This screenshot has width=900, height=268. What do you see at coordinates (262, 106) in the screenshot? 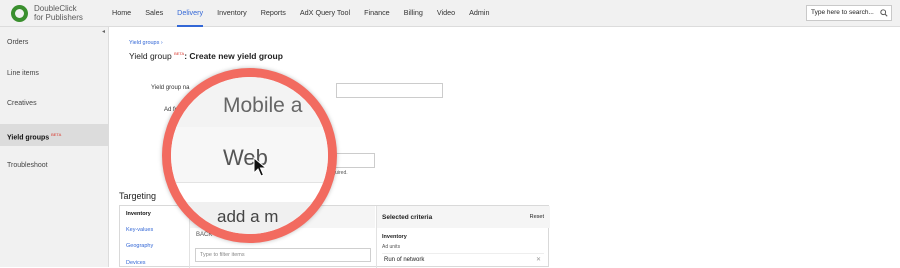
I see `magnified-option-mobile: Mobile a` at bounding box center [262, 106].